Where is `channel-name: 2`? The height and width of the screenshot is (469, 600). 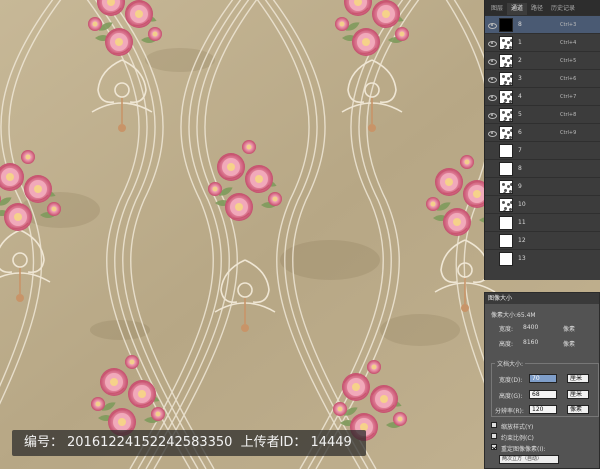
channel-name: 2 is located at coordinates (520, 60).